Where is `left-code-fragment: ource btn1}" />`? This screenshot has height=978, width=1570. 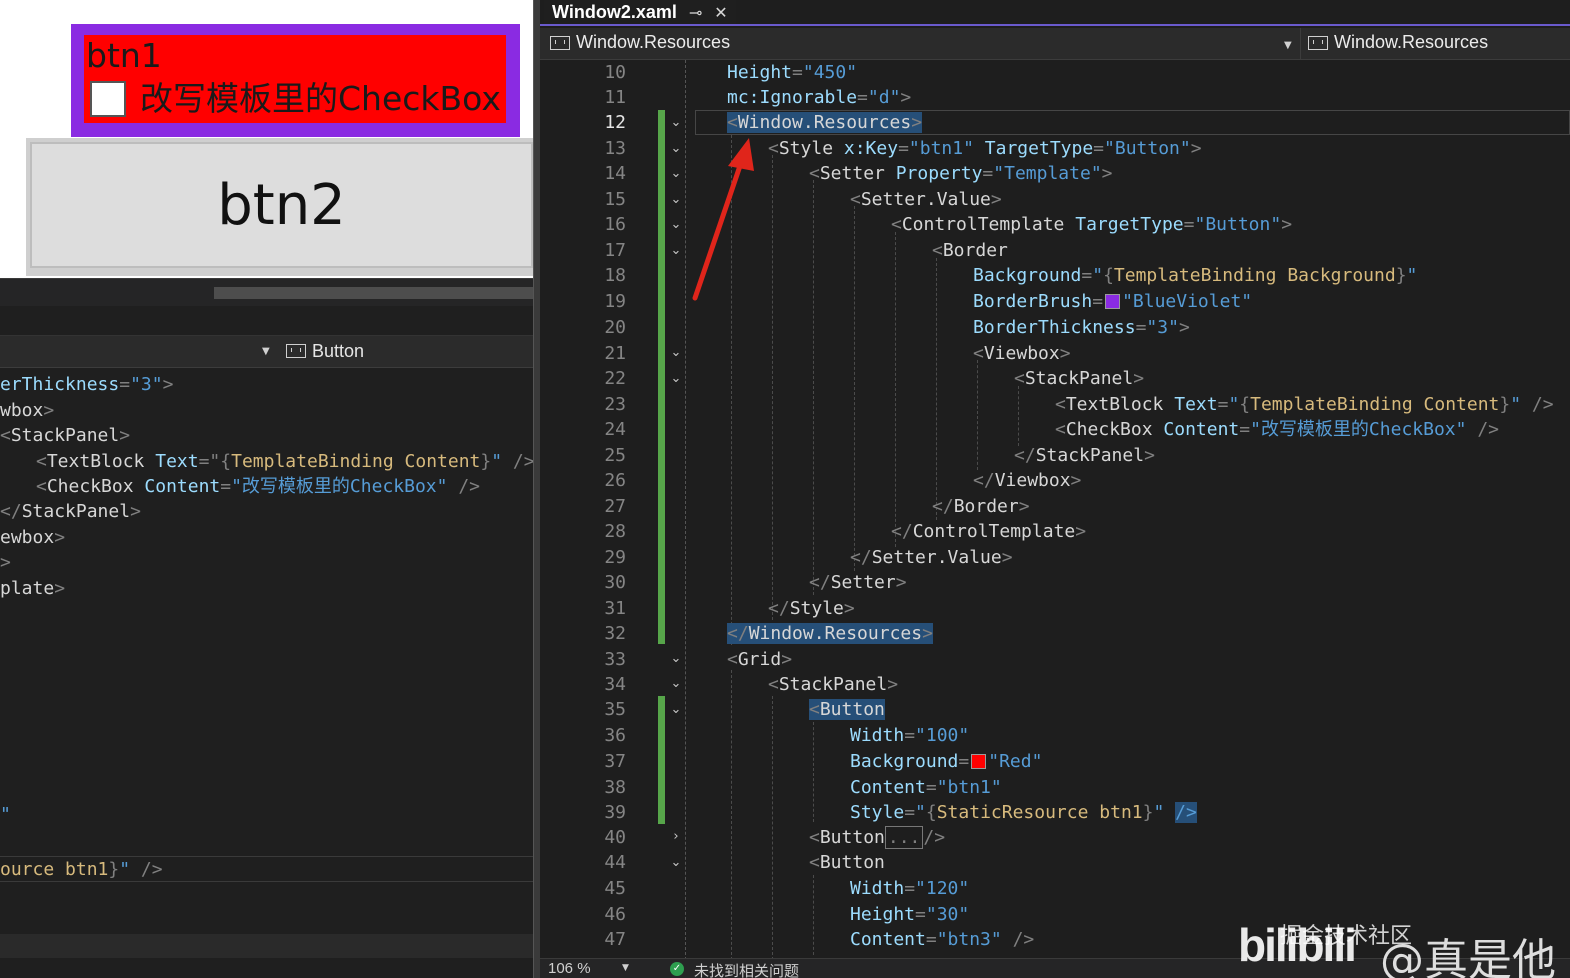 left-code-fragment: ource btn1}" /> is located at coordinates (81, 869).